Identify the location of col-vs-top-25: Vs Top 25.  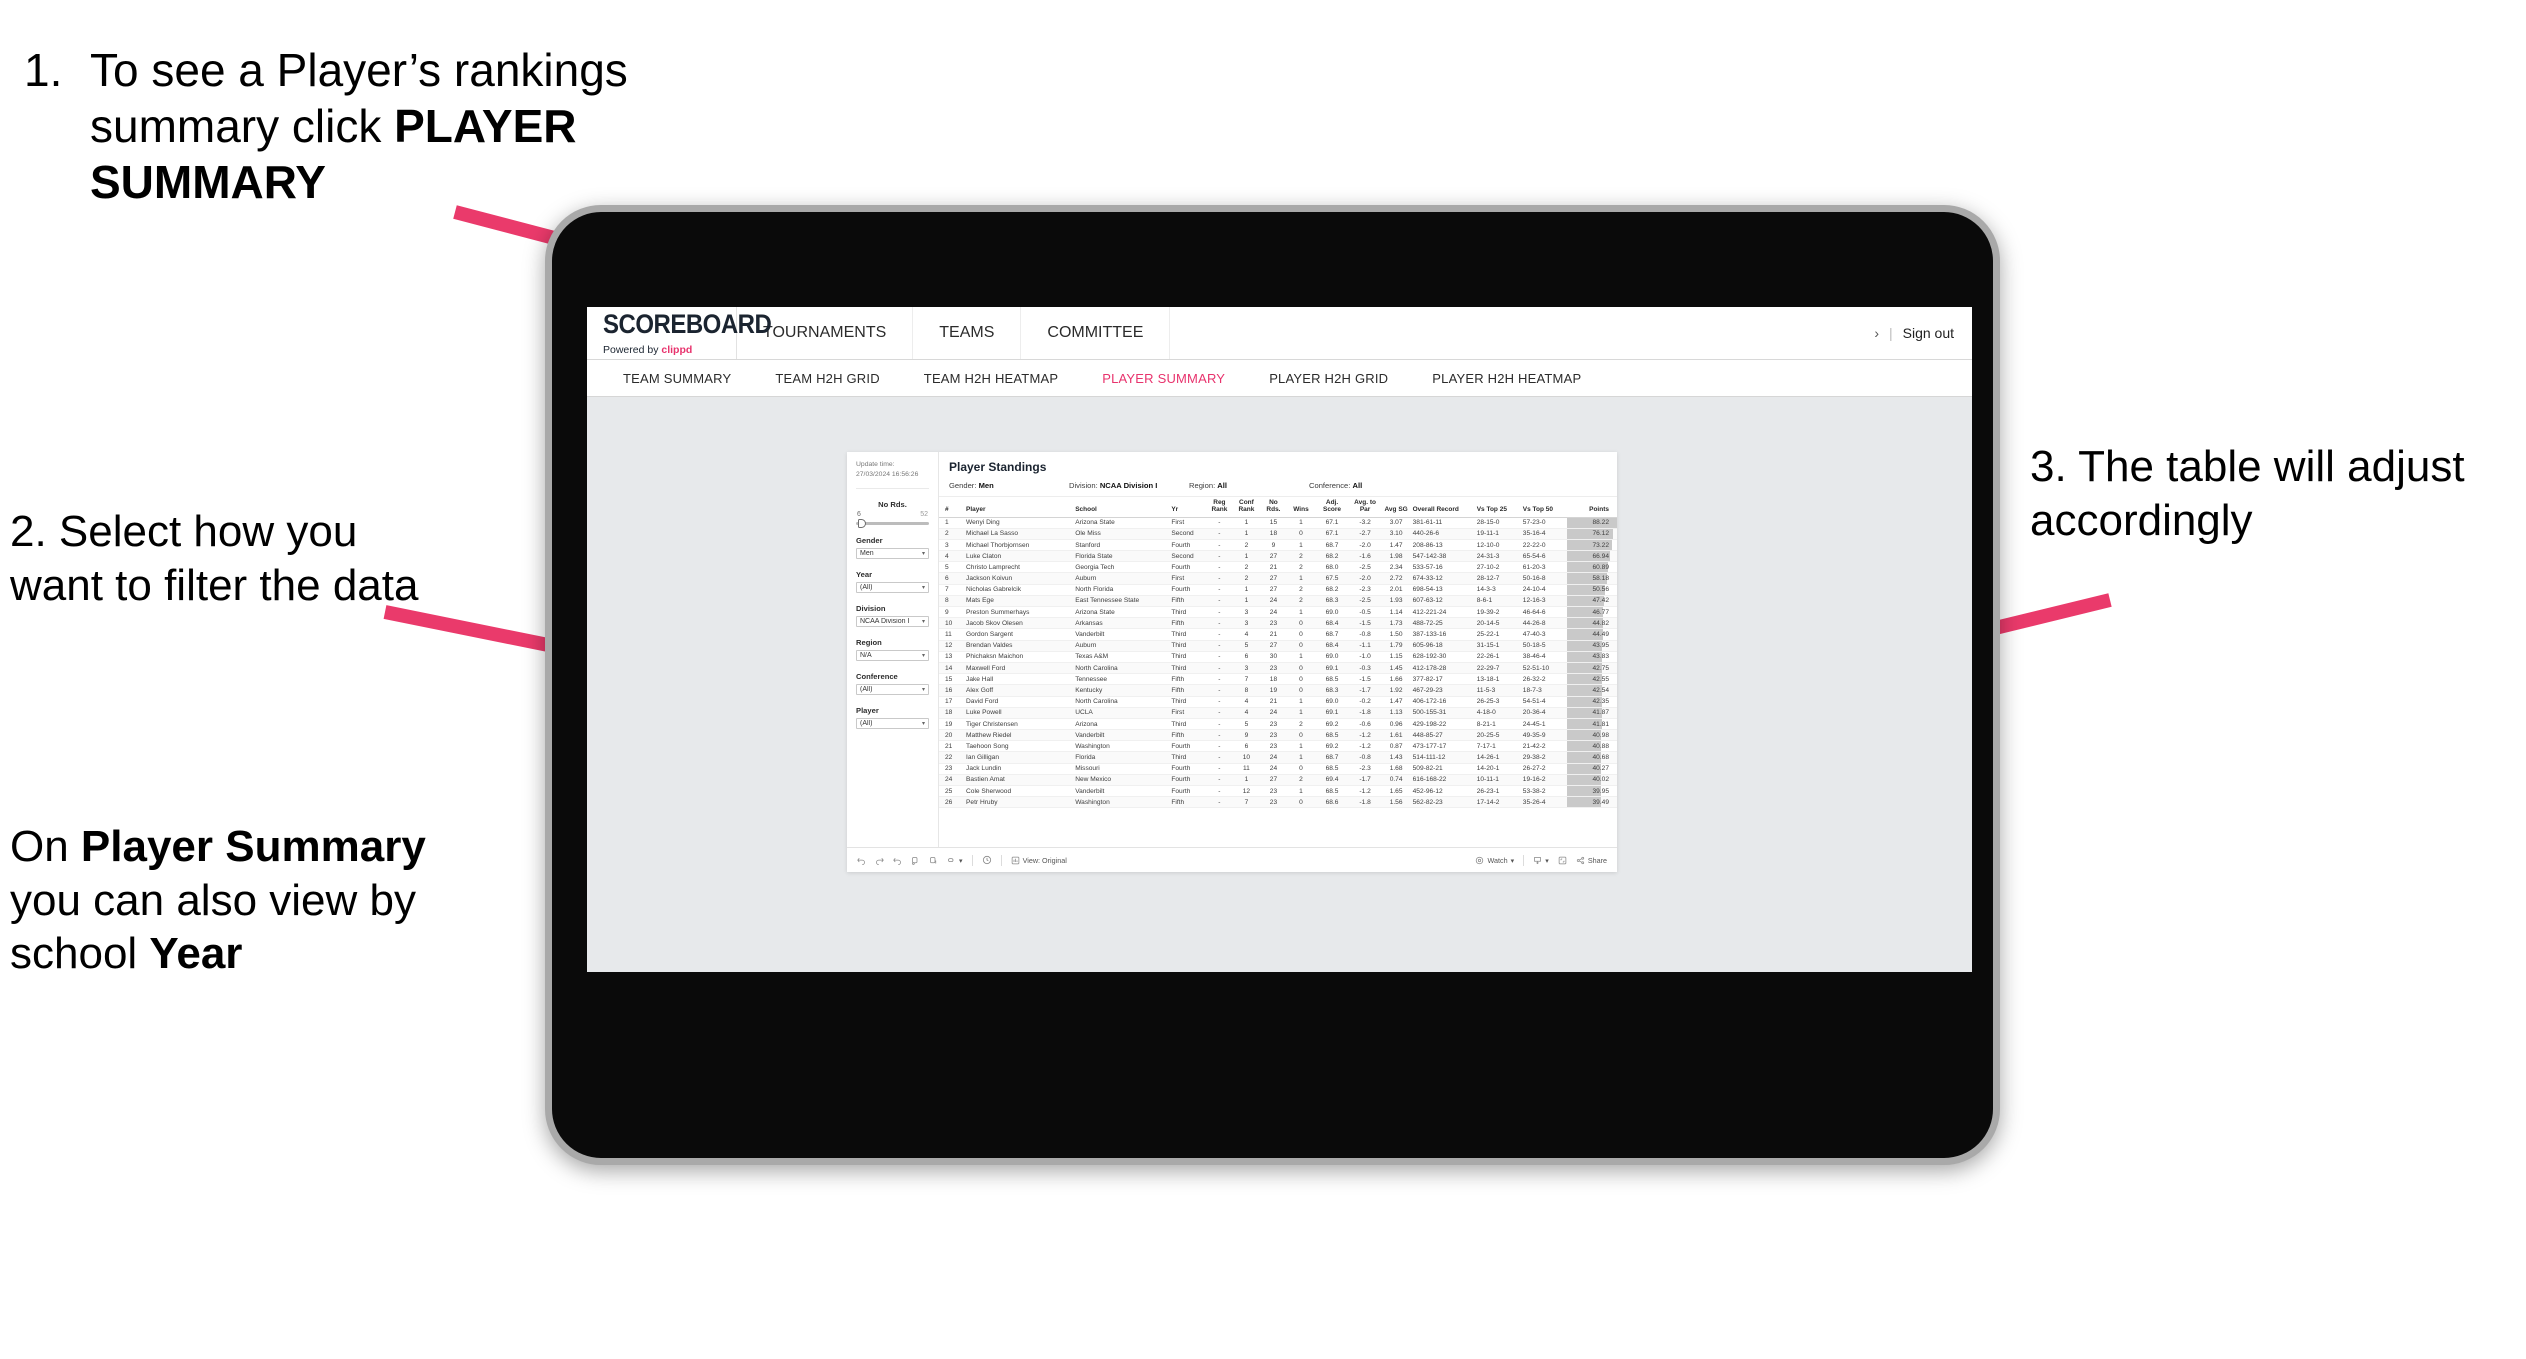
(1497, 507).